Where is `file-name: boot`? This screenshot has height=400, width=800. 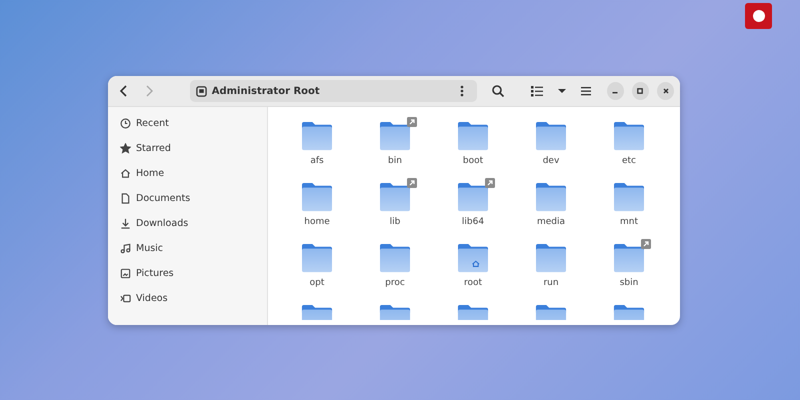
file-name: boot is located at coordinates (473, 161).